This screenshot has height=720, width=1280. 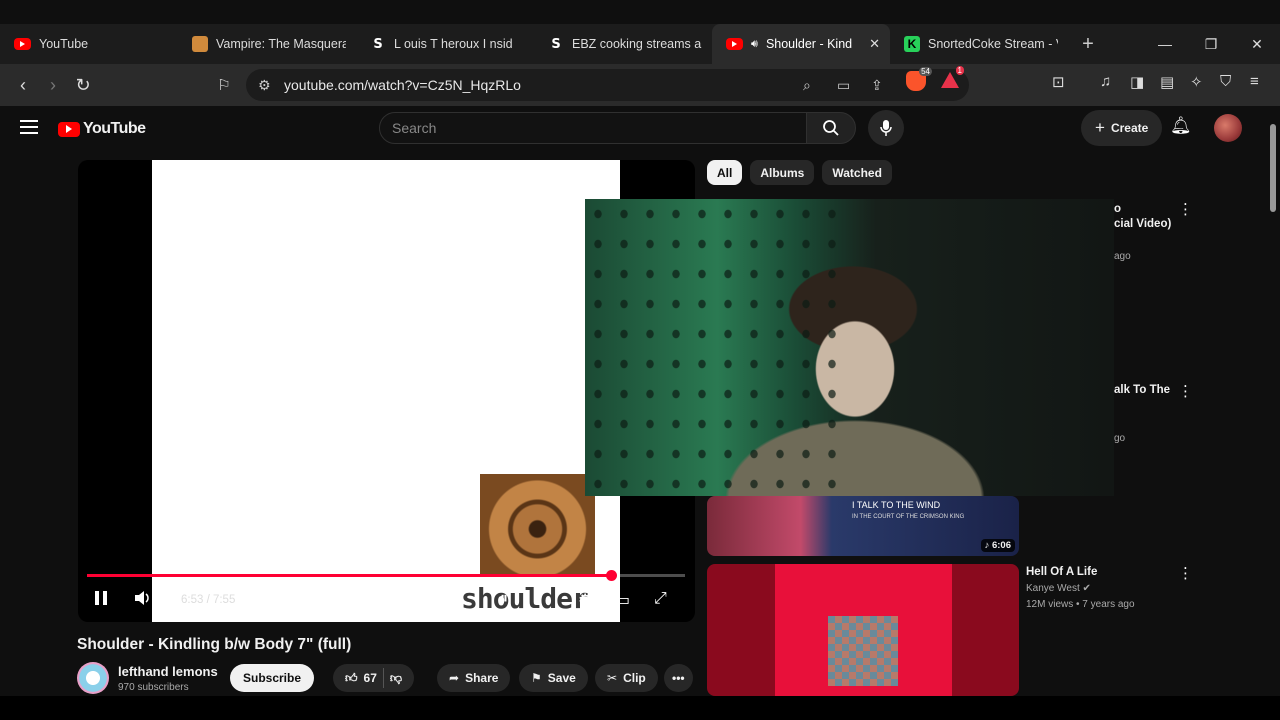 I want to click on bottom-edge, so click(x=640, y=708).